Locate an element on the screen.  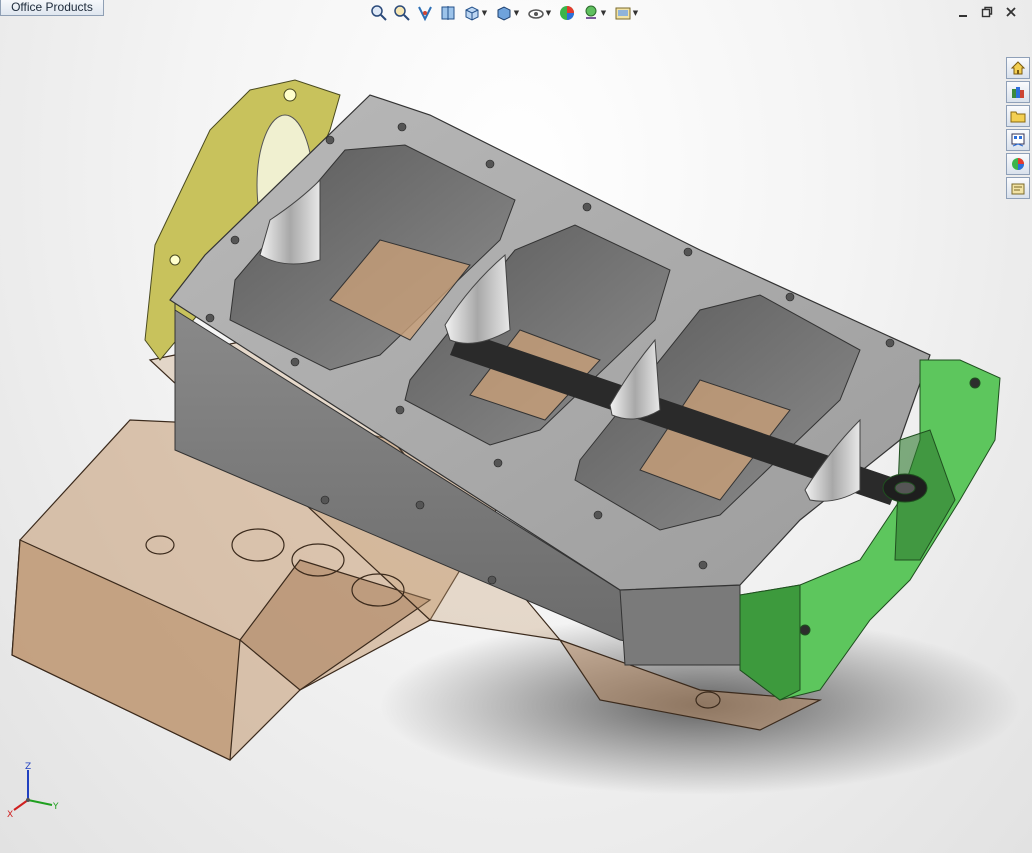
task-pane-custom-properties-tab is located at coordinates (1018, 188).